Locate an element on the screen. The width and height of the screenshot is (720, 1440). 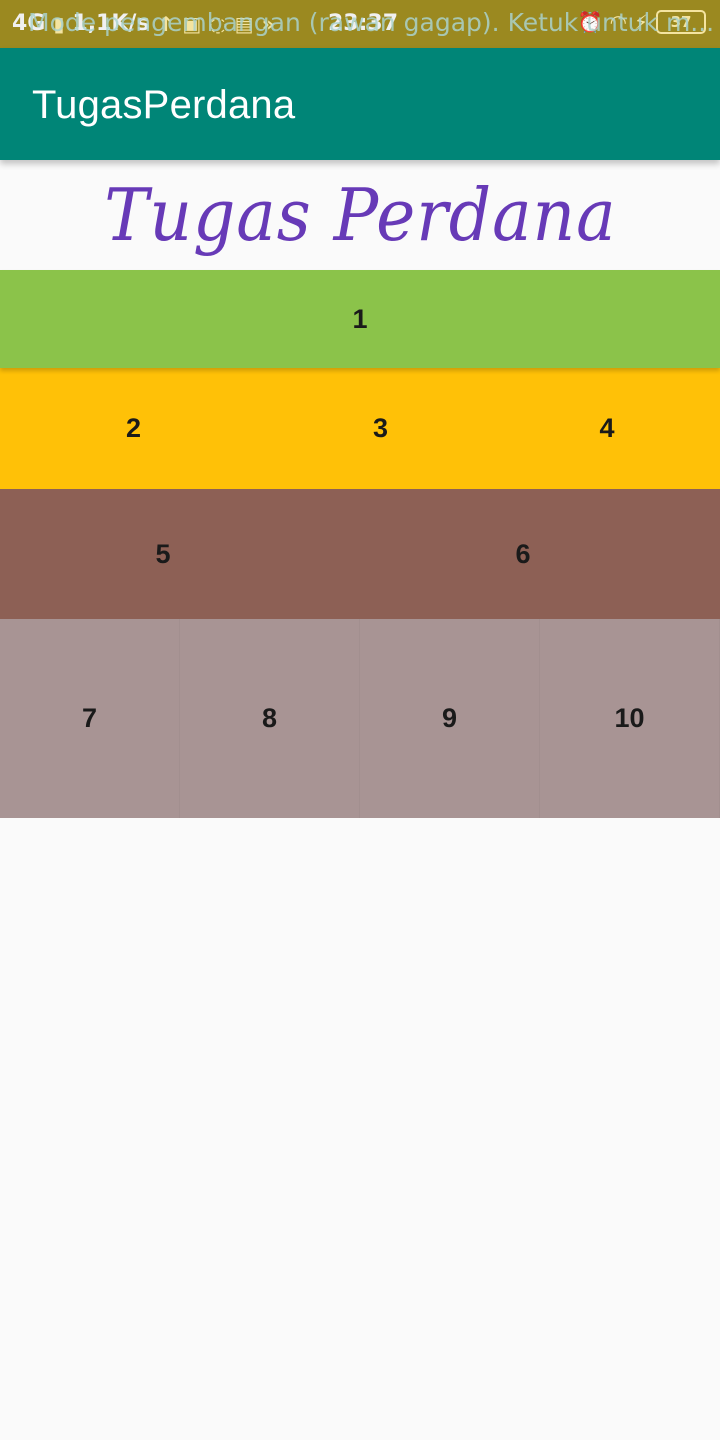
page-heading: Tugas Perdana is located at coordinates (360, 215).